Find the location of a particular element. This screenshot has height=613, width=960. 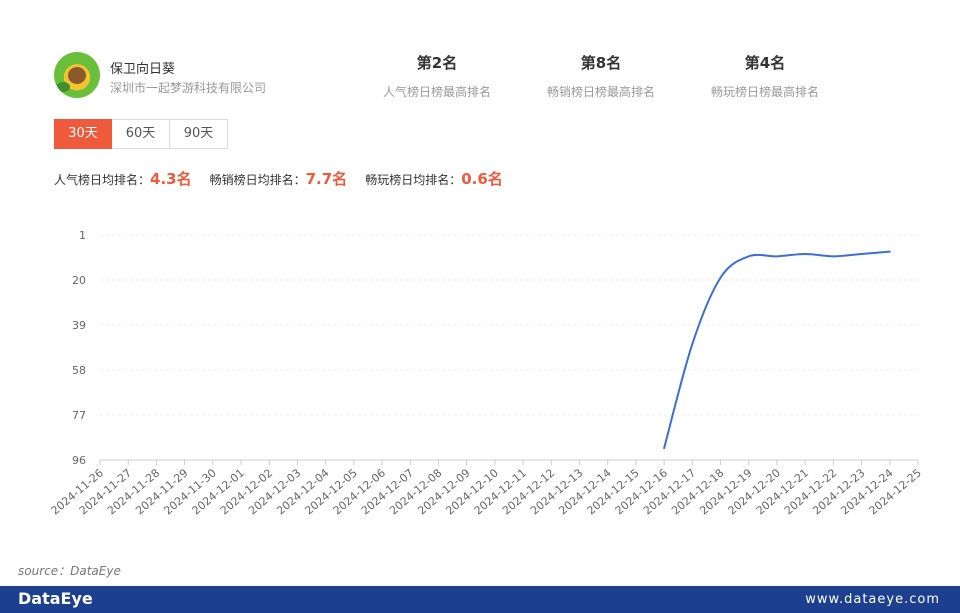

series-line is located at coordinates (777, 350).